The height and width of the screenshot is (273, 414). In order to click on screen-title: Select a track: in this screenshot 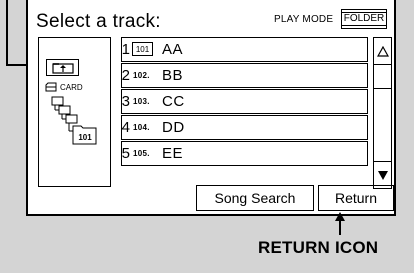, I will do `click(98, 21)`.